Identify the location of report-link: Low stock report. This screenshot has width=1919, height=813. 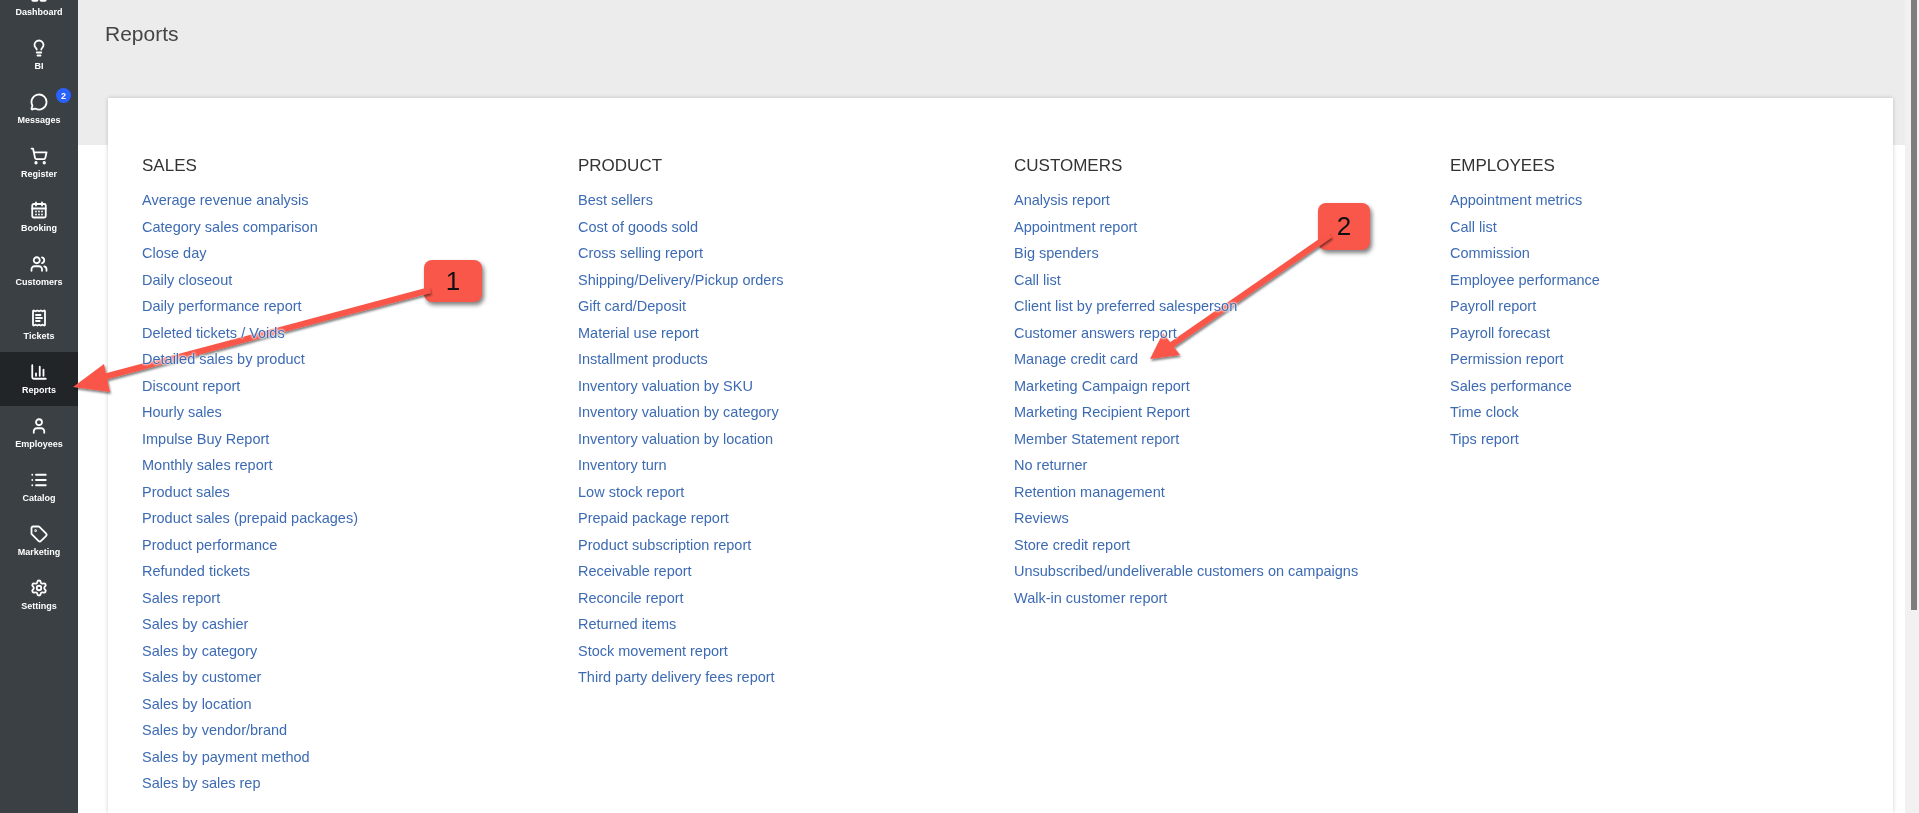
(631, 491).